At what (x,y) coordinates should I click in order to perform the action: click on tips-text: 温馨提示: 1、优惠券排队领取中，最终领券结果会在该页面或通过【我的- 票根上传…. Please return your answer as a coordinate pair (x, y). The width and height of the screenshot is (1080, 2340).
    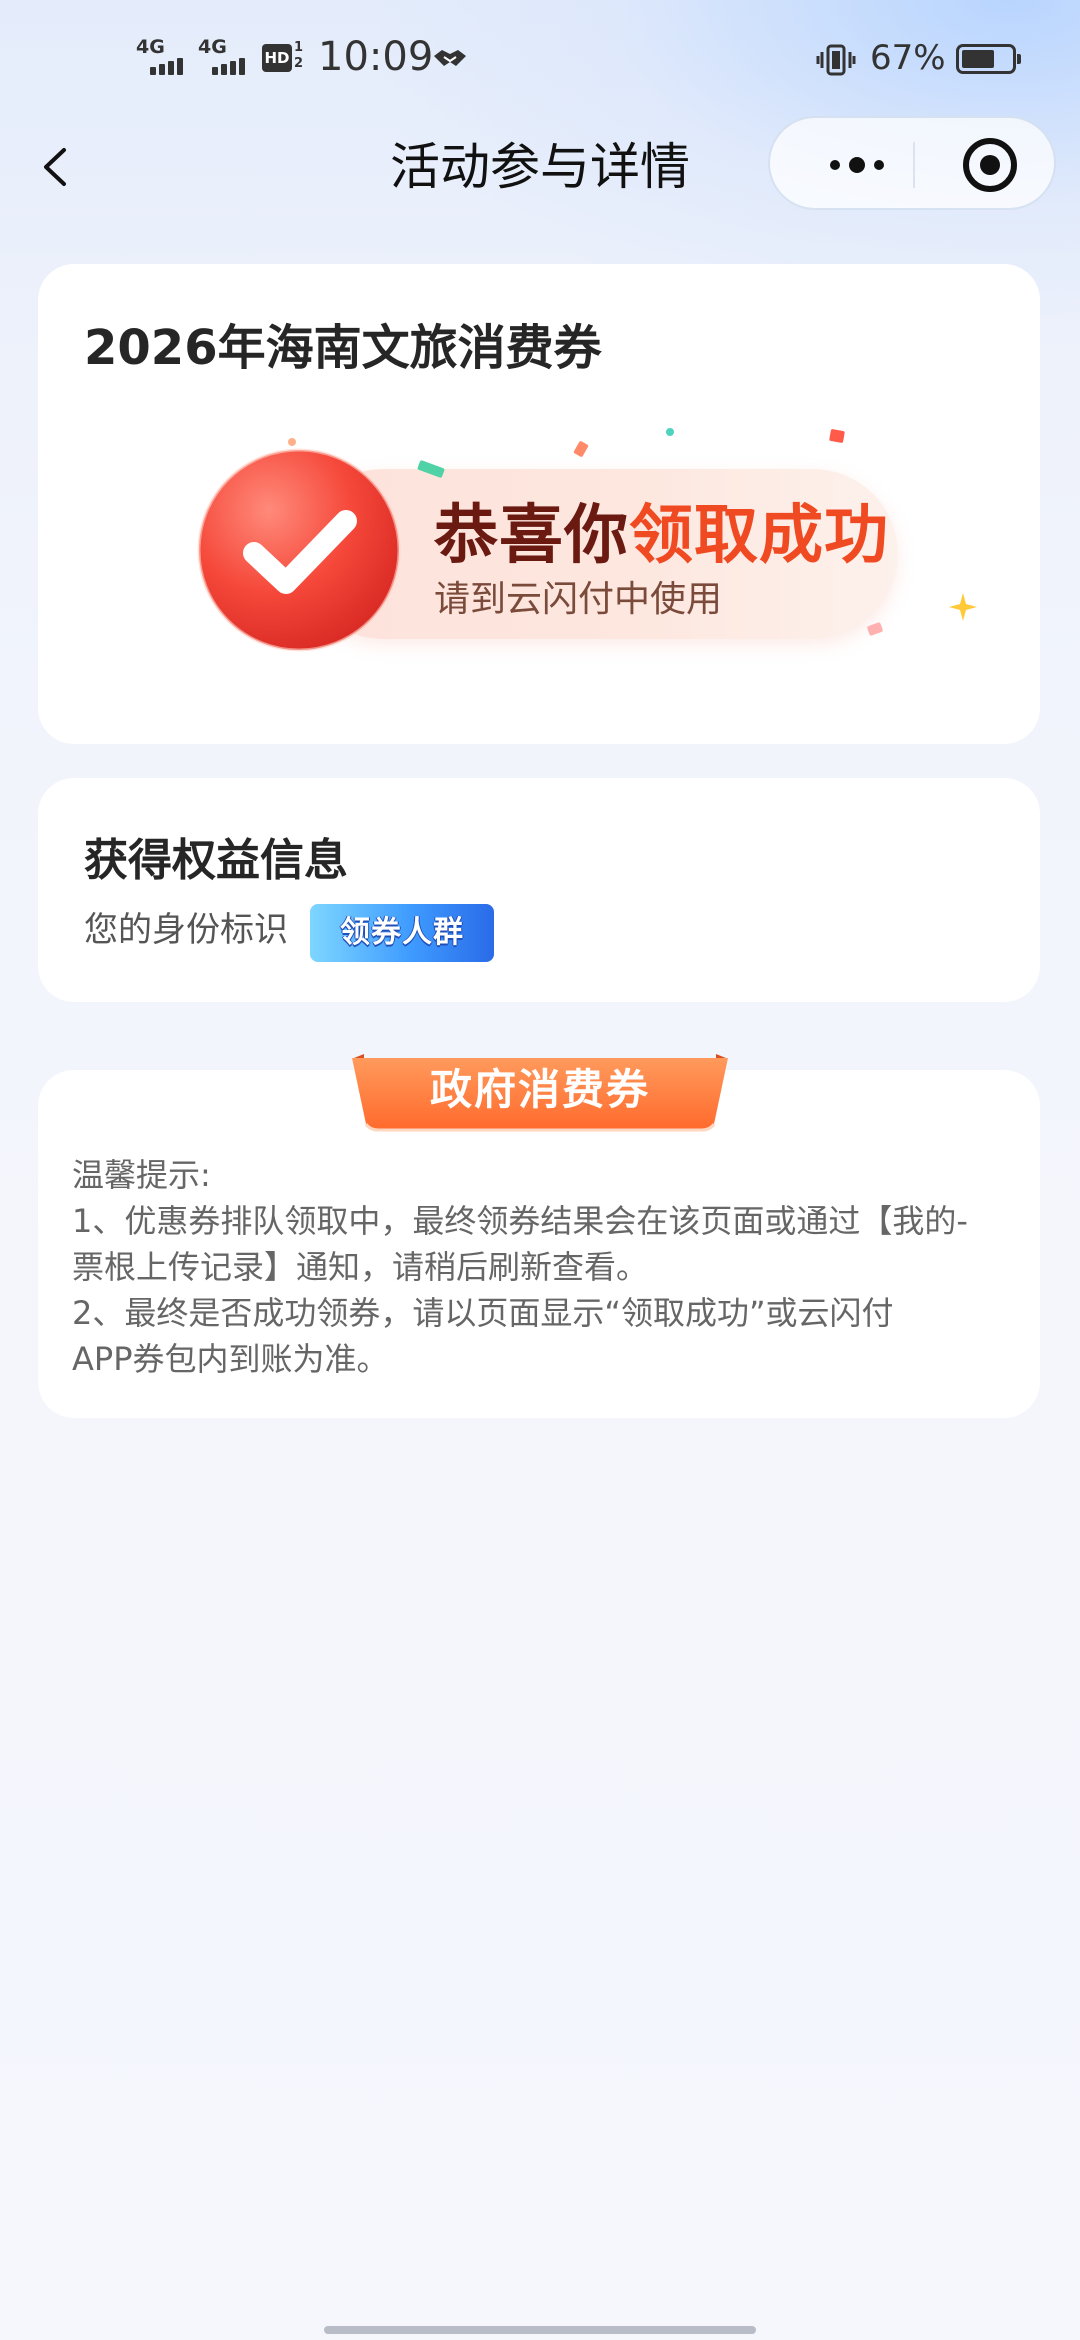
    Looking at the image, I should click on (542, 1267).